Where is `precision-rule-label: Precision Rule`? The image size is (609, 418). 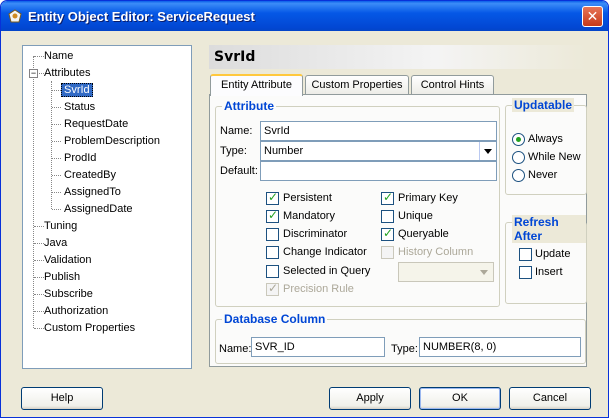 precision-rule-label: Precision Rule is located at coordinates (318, 289).